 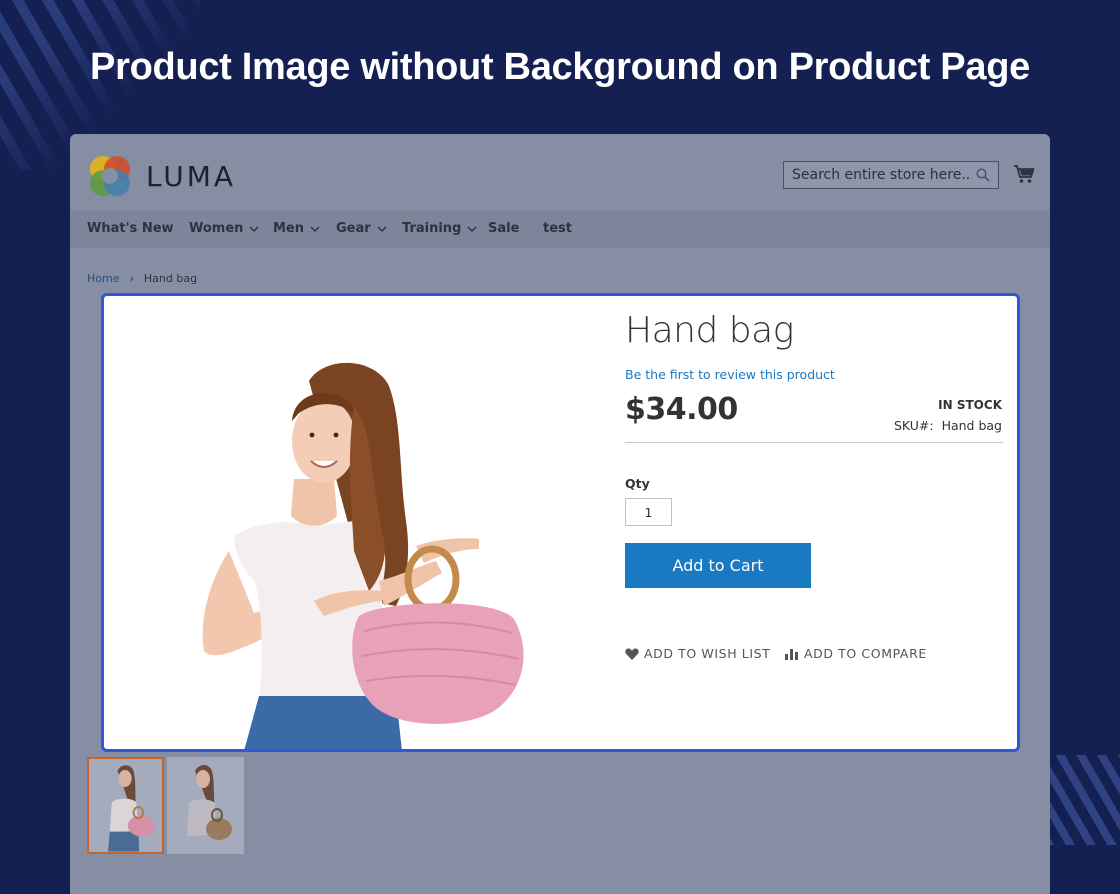 I want to click on nav-item-test: test, so click(x=557, y=228).